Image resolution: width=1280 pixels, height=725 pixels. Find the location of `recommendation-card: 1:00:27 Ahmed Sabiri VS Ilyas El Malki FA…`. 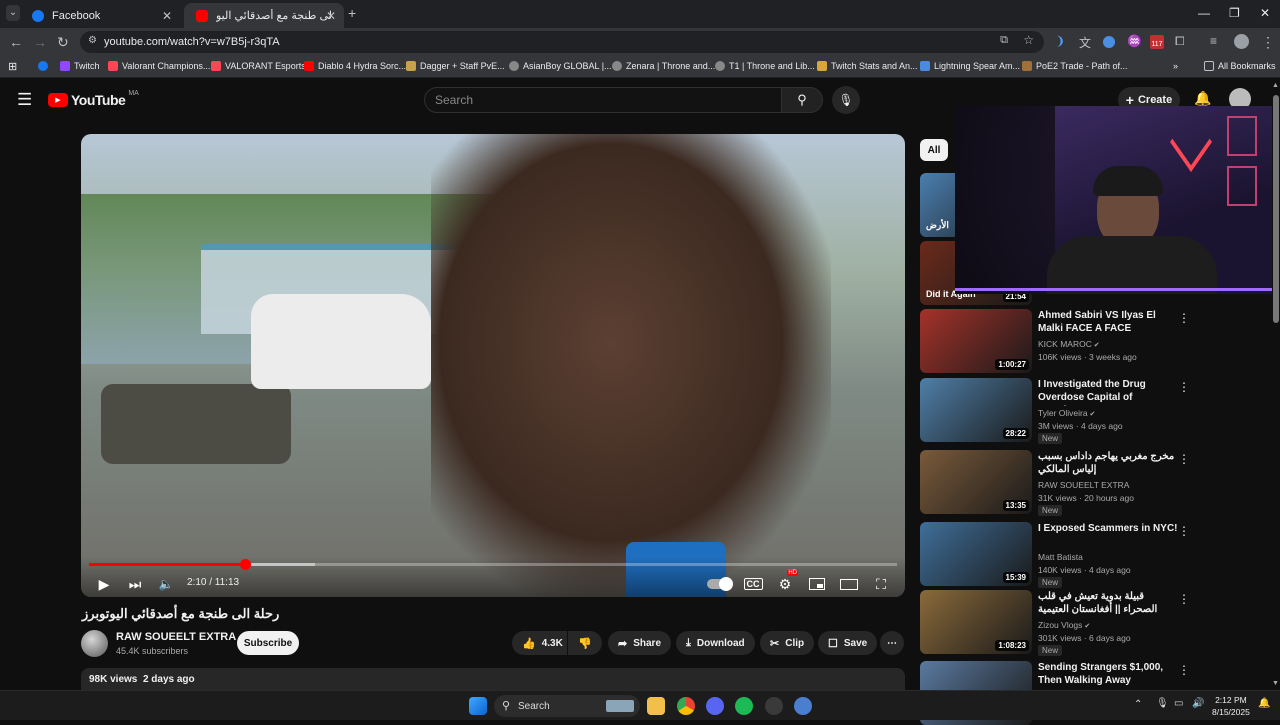

recommendation-card: 1:00:27 Ahmed Sabiri VS Ilyas El Malki FA… is located at coordinates (1085, 341).